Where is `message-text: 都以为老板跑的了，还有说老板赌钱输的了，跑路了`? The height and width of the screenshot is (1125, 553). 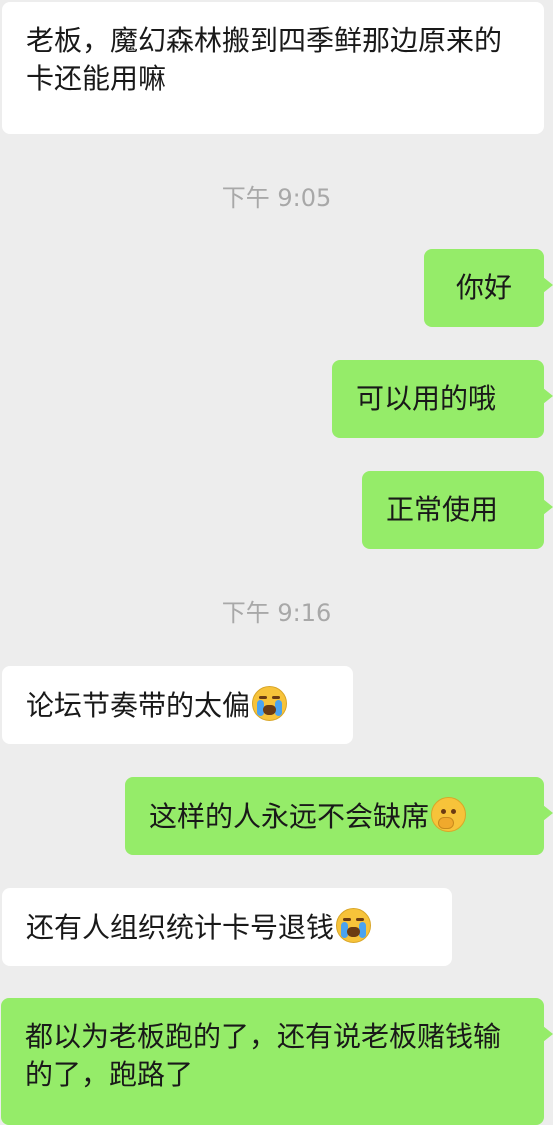
message-text: 都以为老板跑的了，还有说老板赌钱输的了，跑路了 is located at coordinates (263, 1055).